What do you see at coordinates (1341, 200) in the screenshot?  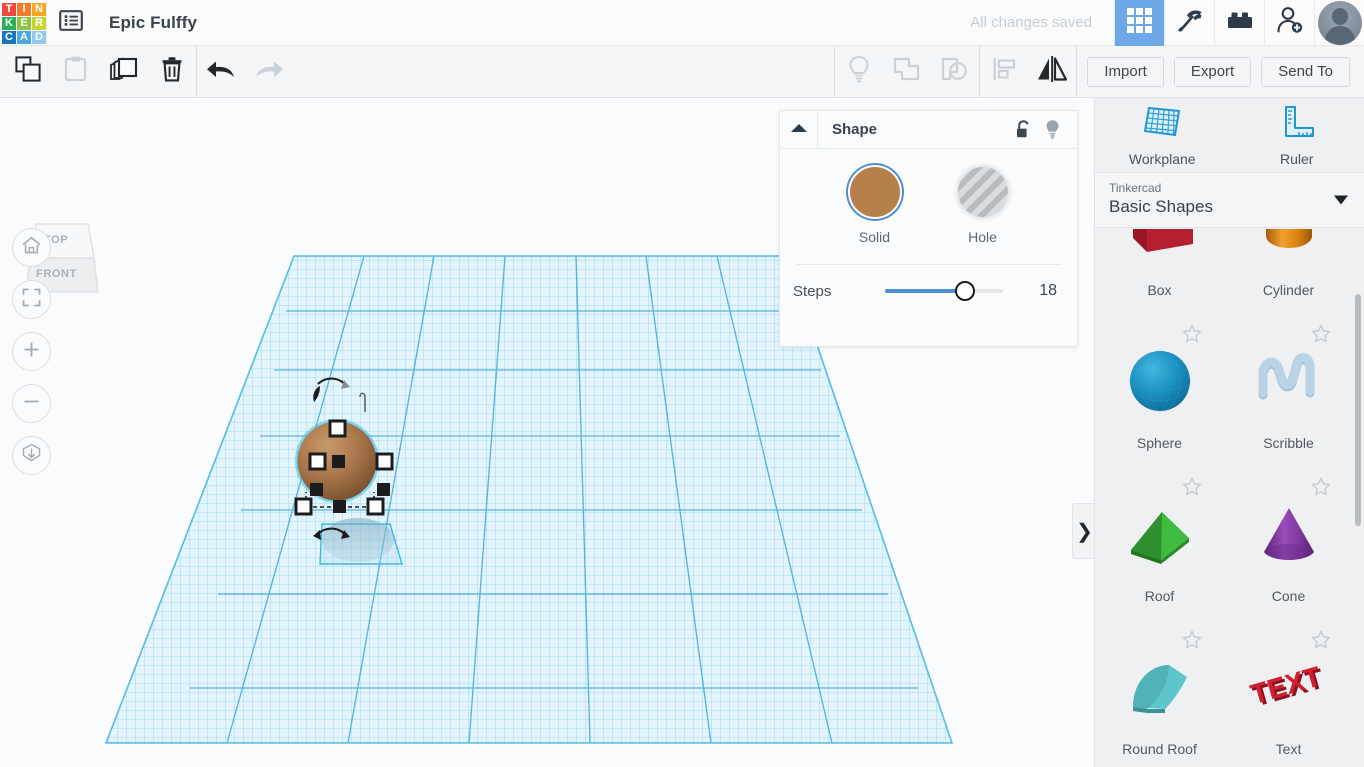 I see `chevron-down-icon` at bounding box center [1341, 200].